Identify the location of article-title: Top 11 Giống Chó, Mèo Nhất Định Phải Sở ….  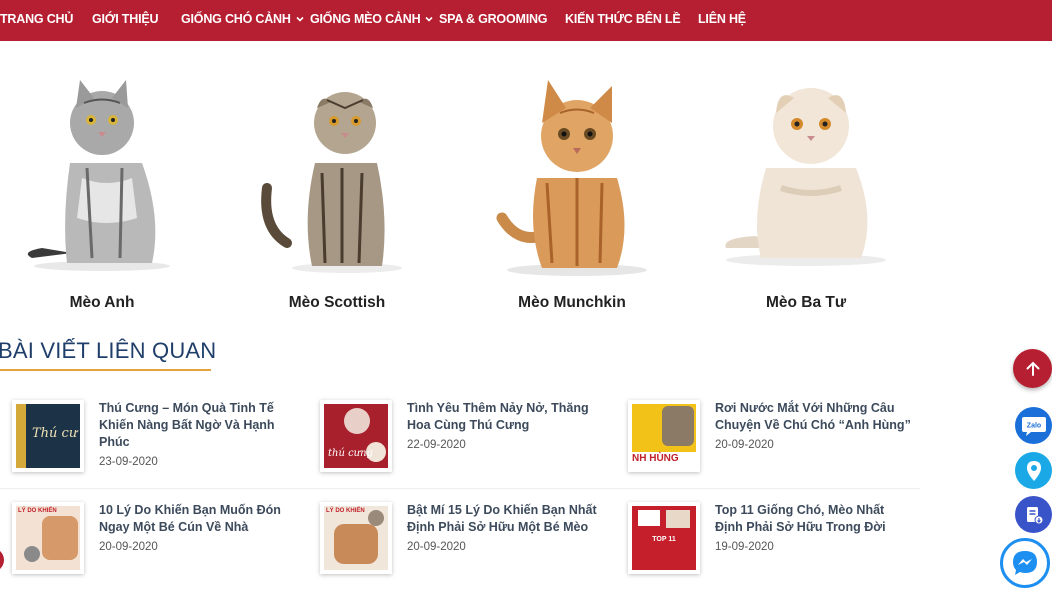
(815, 519).